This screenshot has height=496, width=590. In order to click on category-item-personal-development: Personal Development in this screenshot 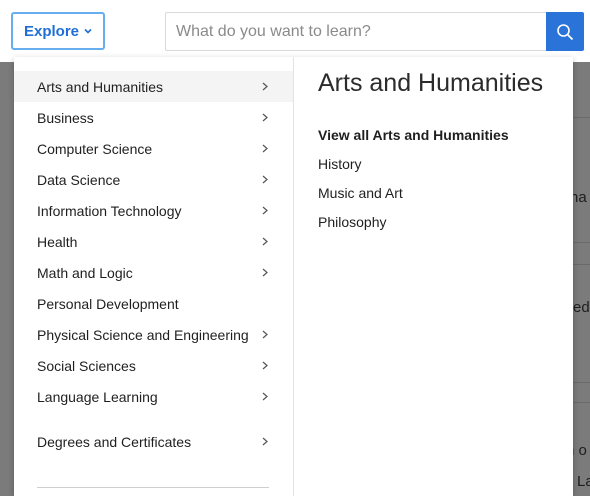, I will do `click(153, 303)`.